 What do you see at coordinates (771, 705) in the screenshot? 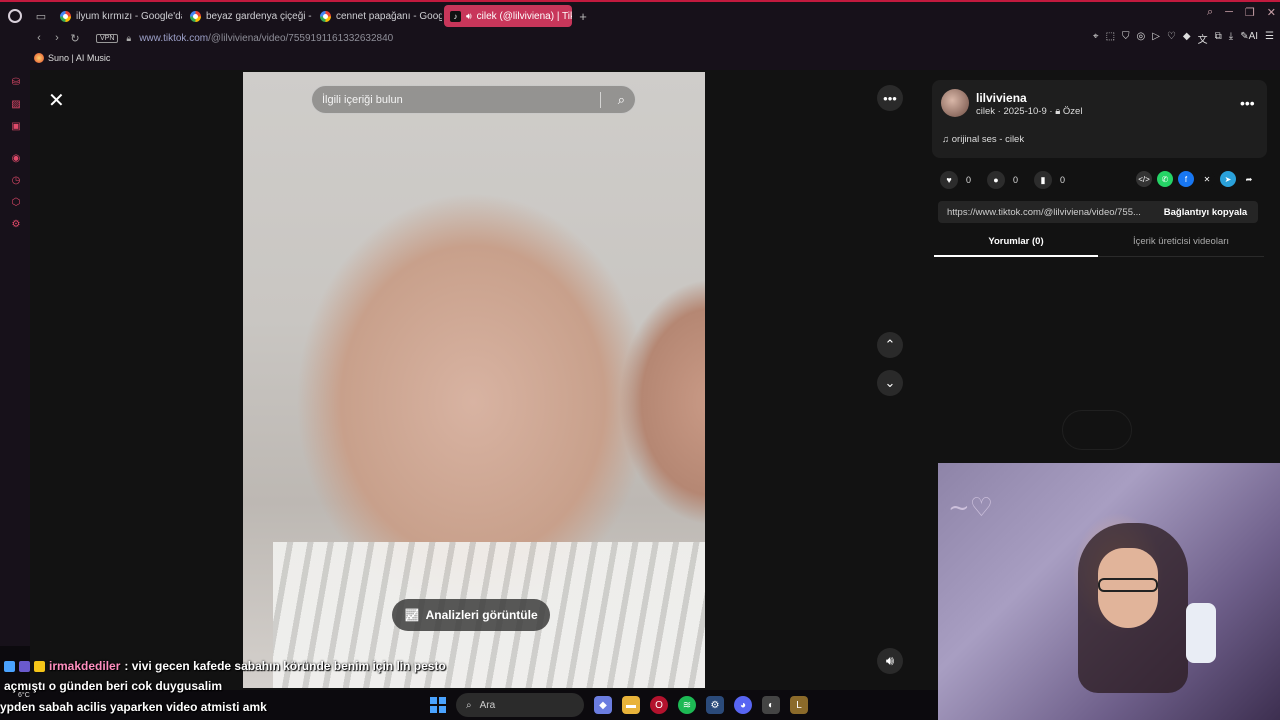
I see `app-icon: ◐` at bounding box center [771, 705].